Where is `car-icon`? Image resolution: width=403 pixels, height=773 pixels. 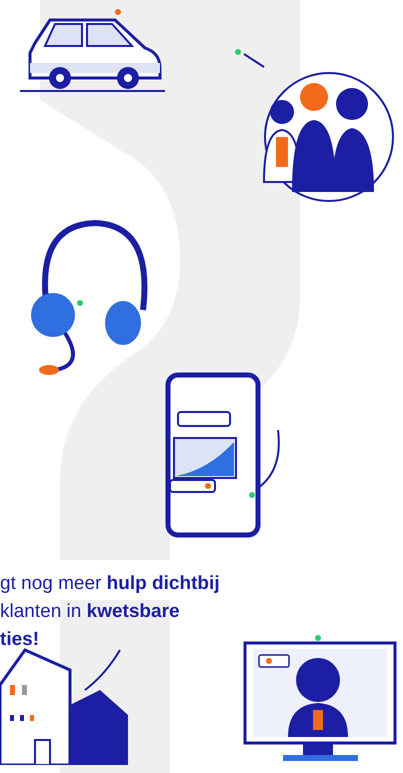 car-icon is located at coordinates (92, 50).